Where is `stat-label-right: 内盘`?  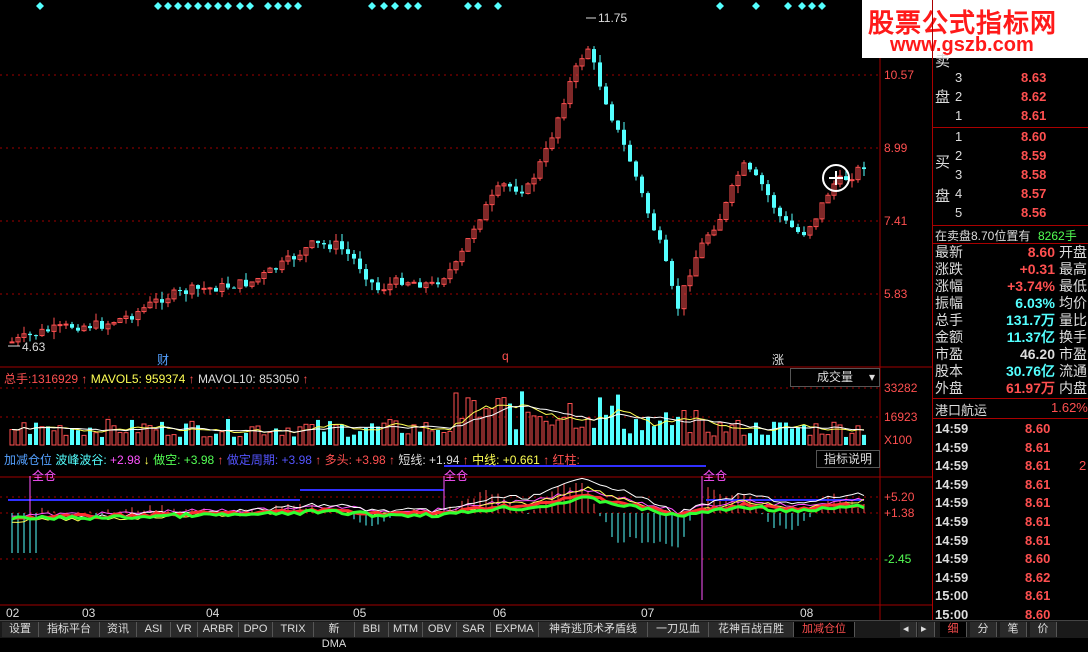
stat-label-right: 内盘 is located at coordinates (1073, 388).